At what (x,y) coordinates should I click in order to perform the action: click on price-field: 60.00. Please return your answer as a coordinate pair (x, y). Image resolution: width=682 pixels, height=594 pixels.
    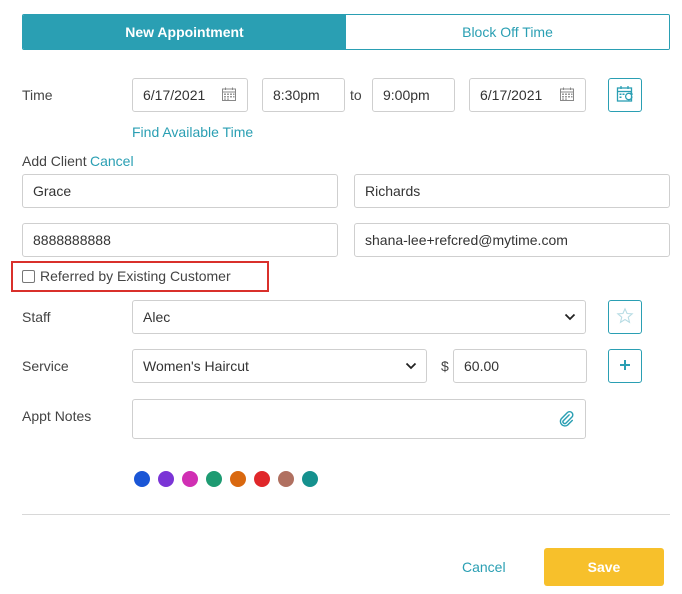
    Looking at the image, I should click on (520, 366).